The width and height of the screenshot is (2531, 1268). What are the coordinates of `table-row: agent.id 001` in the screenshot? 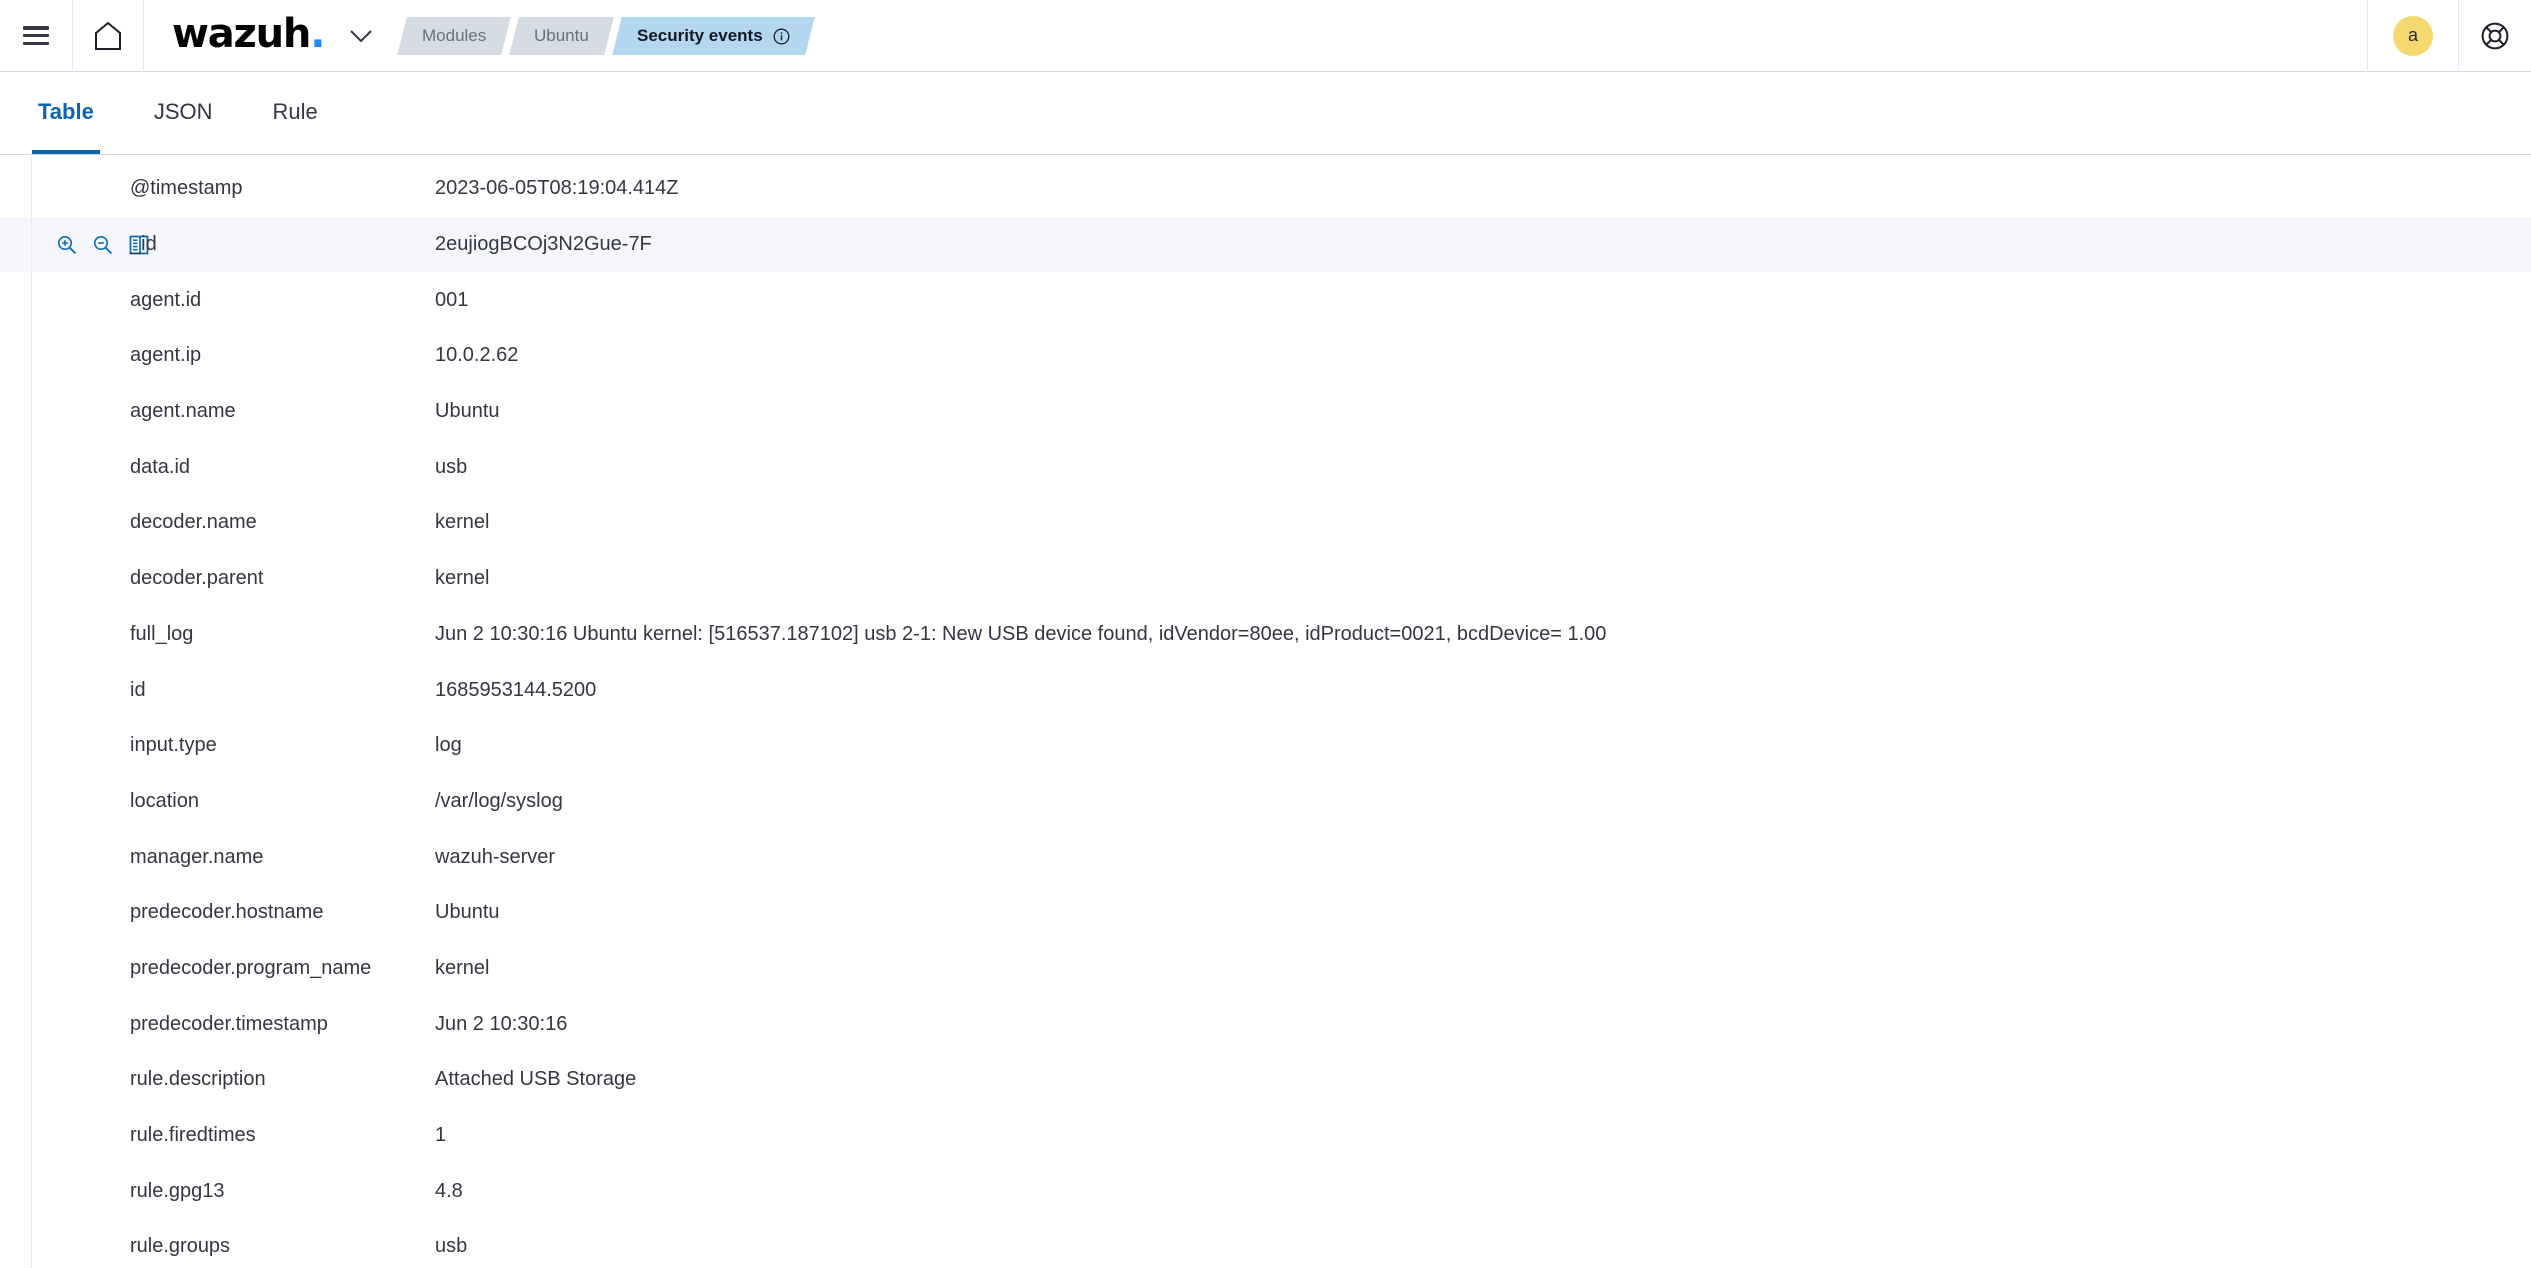 It's located at (1265, 300).